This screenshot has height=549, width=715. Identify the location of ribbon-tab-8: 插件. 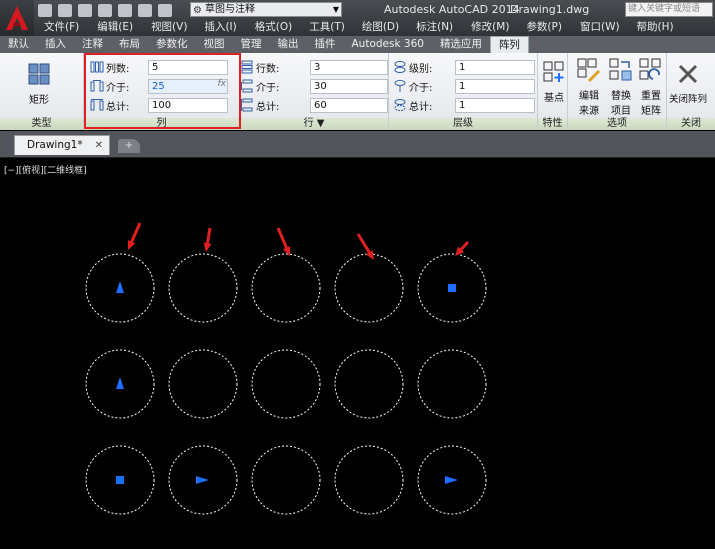
(325, 44).